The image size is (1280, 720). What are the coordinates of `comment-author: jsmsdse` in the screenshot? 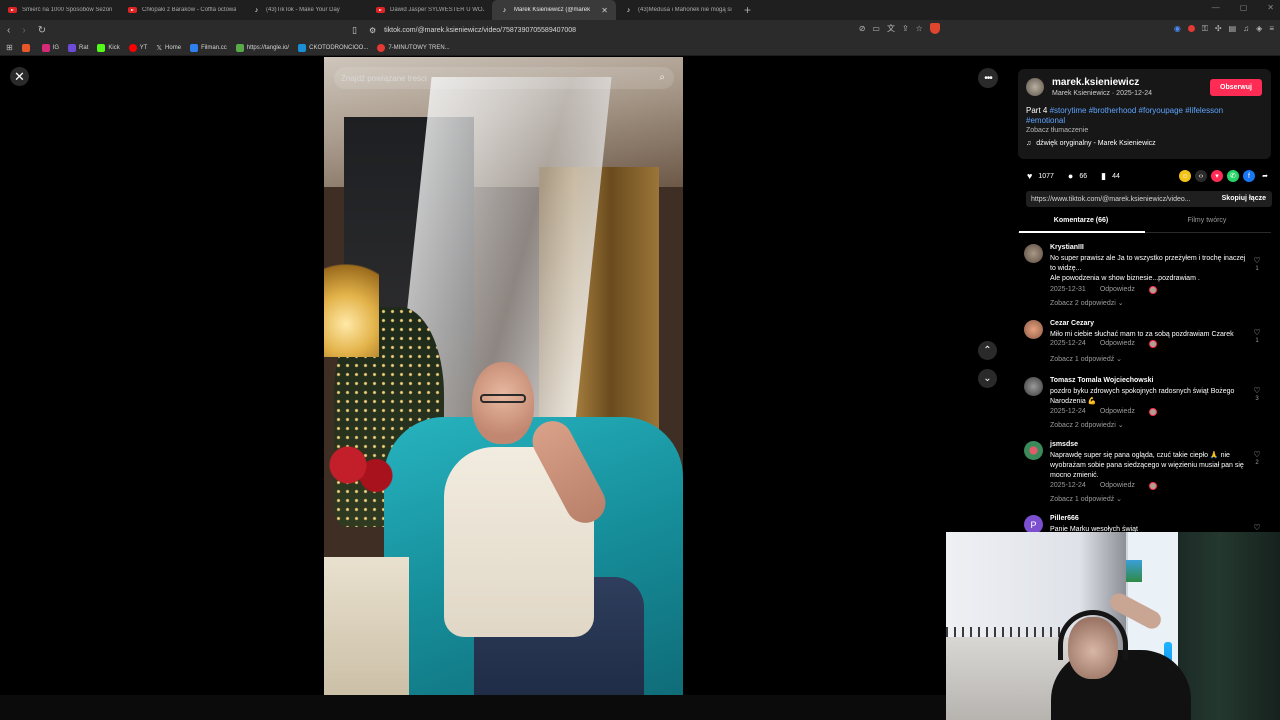 It's located at (1064, 444).